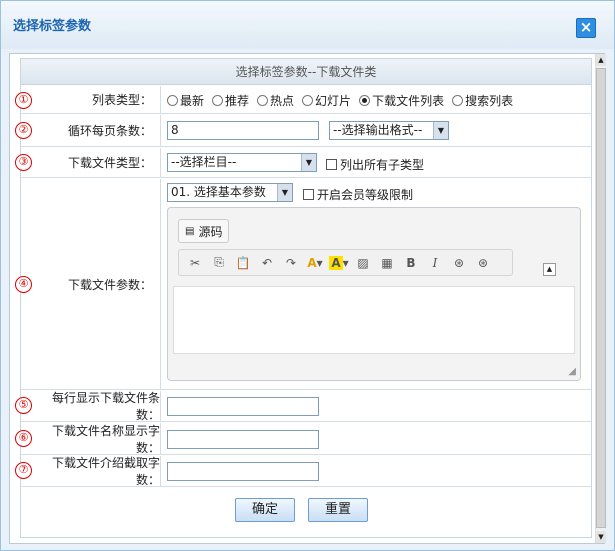 The image size is (615, 551). What do you see at coordinates (401, 100) in the screenshot?
I see `radio-download-list: 下载文件列表` at bounding box center [401, 100].